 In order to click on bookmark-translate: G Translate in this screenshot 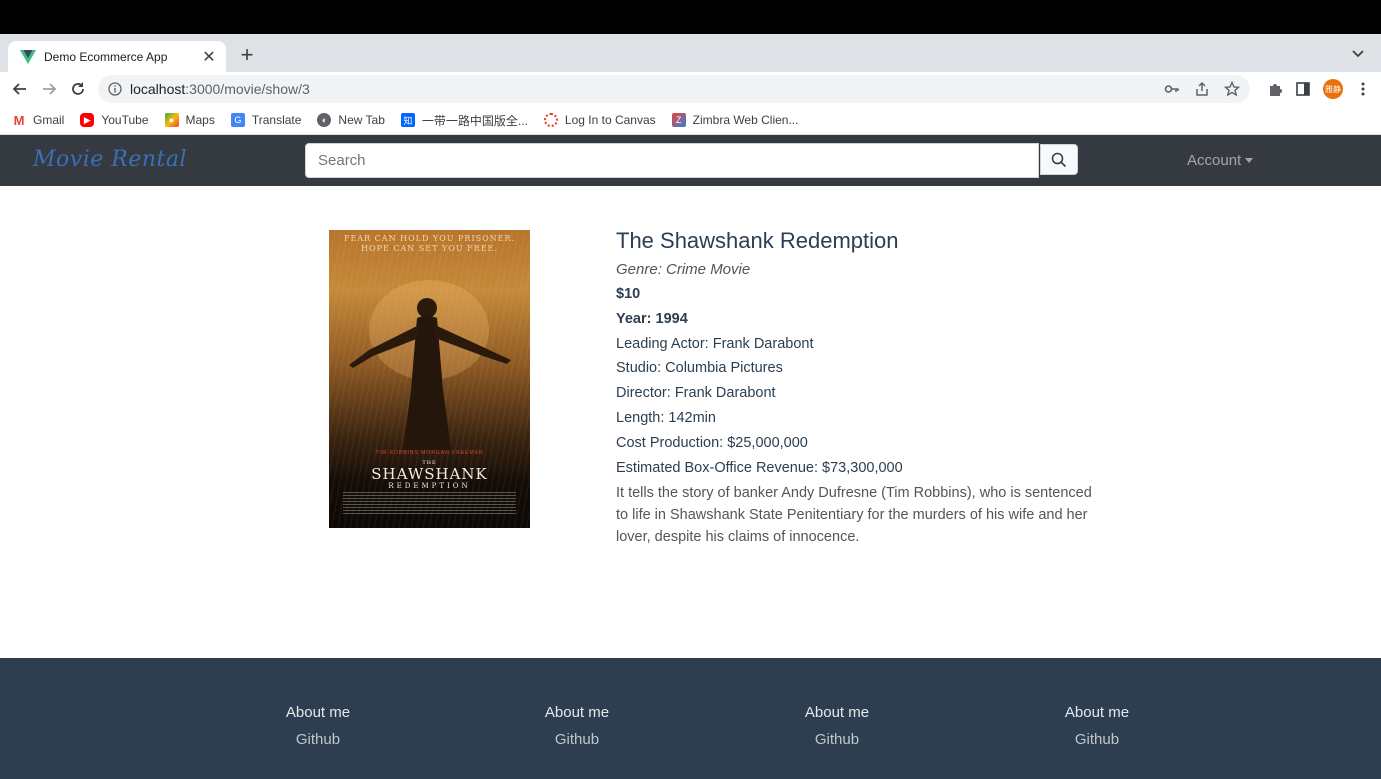, I will do `click(266, 120)`.